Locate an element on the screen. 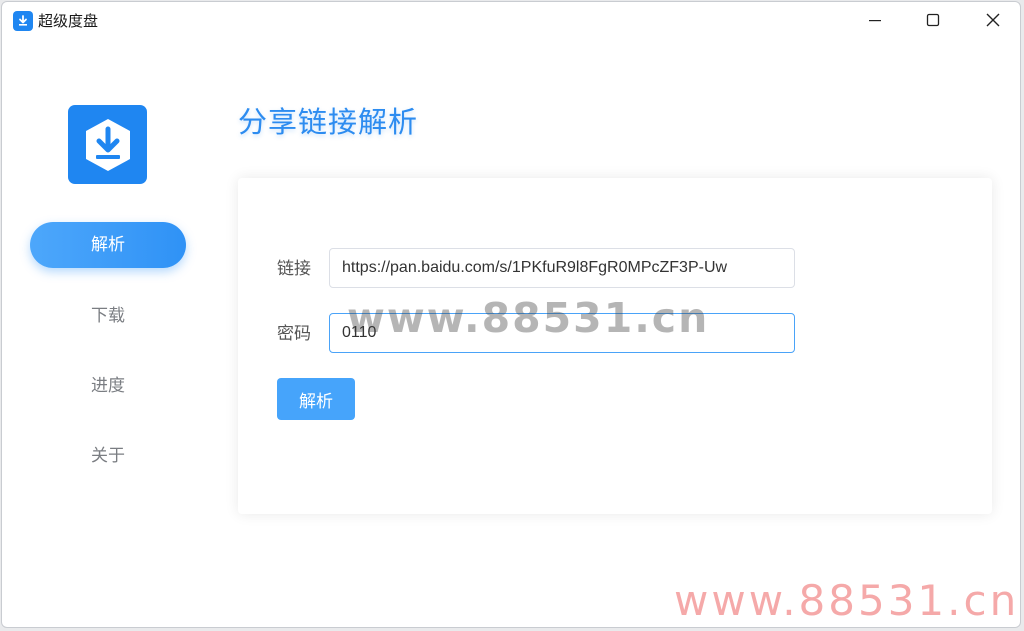  sidebar-item-download: 下载 is located at coordinates (108, 316).